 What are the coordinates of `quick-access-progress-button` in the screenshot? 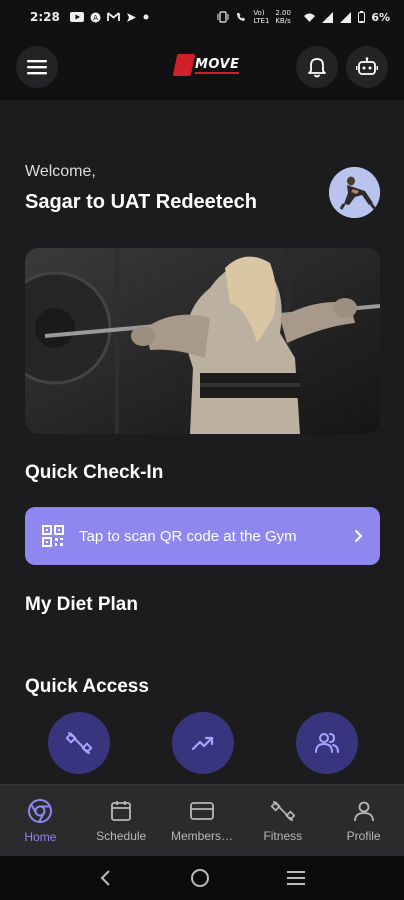 It's located at (203, 743).